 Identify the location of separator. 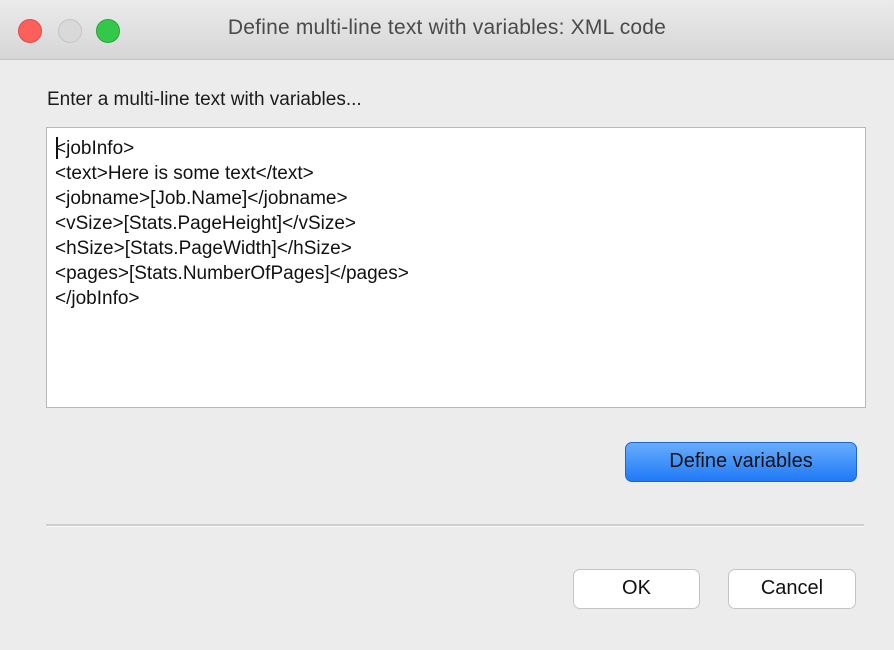
(455, 525).